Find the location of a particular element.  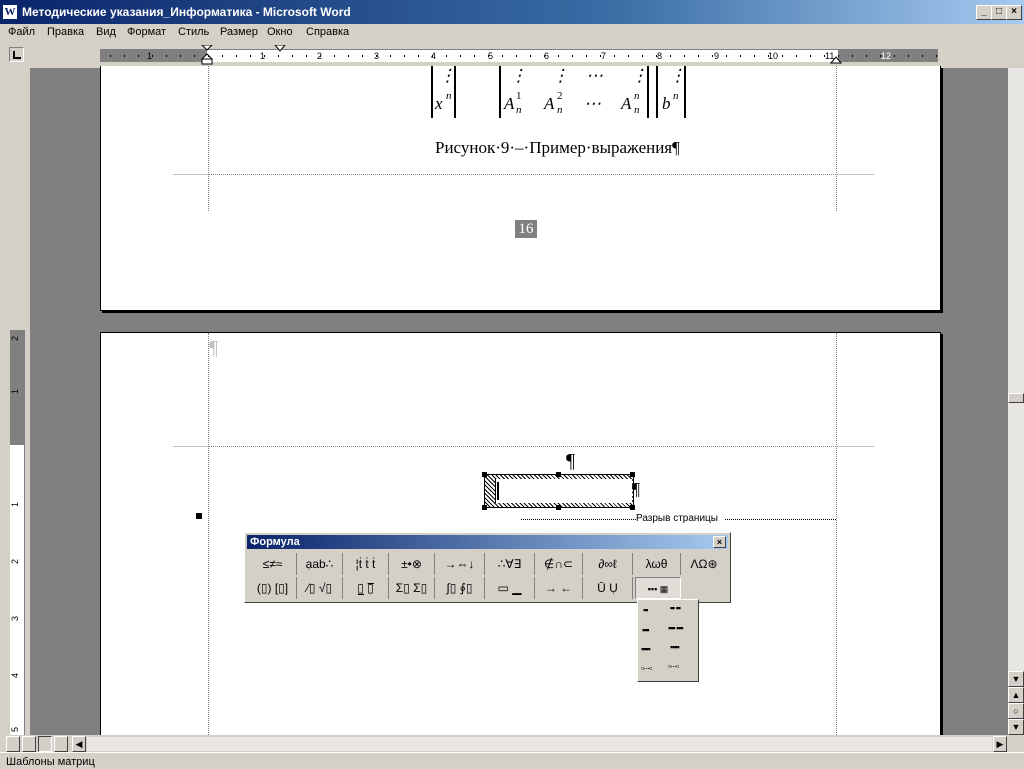

integral-template-button: ∫▯ ∮▯ is located at coordinates (460, 588).